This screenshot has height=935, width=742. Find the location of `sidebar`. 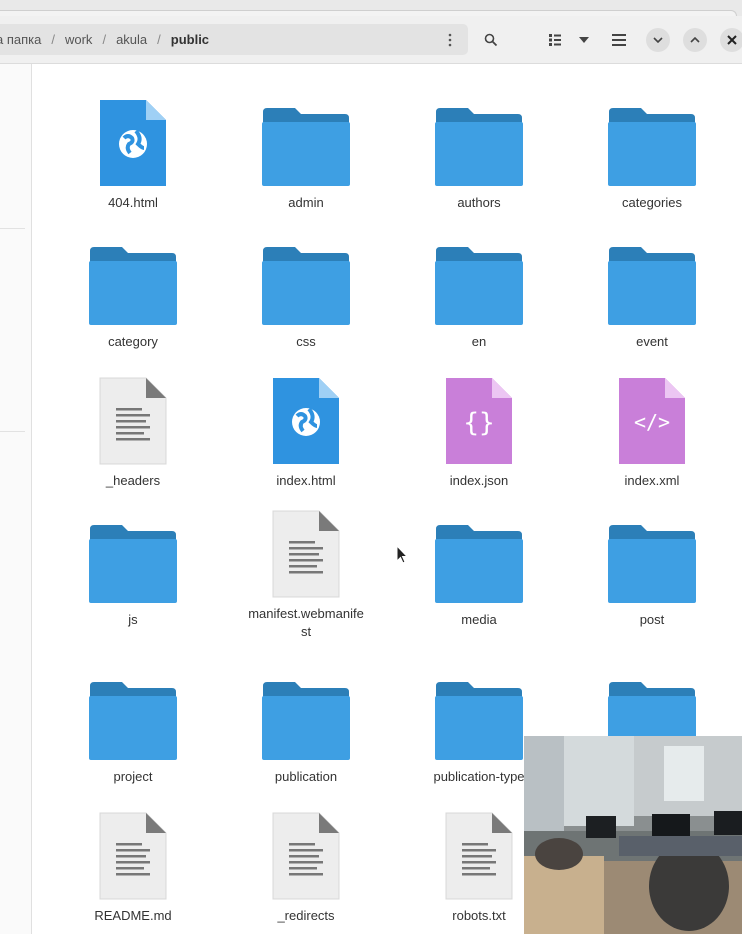

sidebar is located at coordinates (16, 499).